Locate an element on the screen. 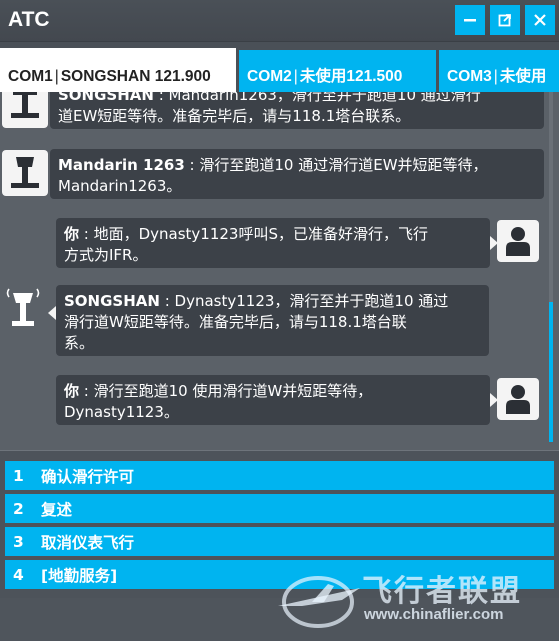 The height and width of the screenshot is (641, 559). message-text: : 滑行至跑道10 使用滑行道W并短距等待， is located at coordinates (226, 391).